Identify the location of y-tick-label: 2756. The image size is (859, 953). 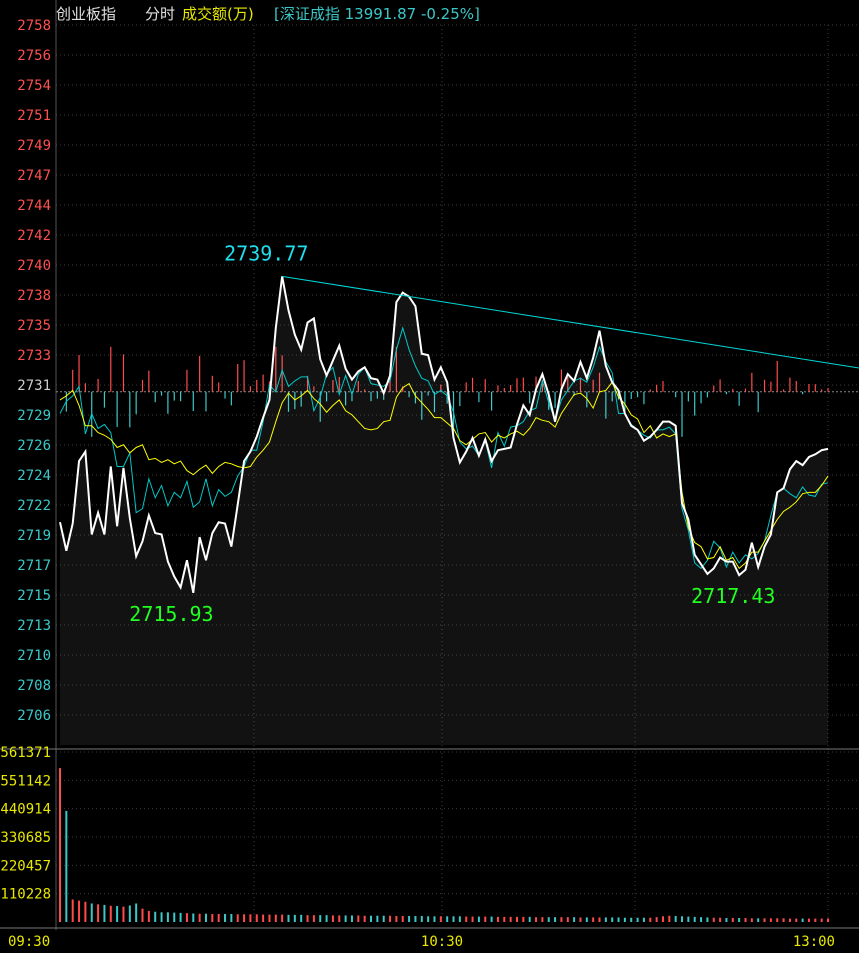
(34, 56).